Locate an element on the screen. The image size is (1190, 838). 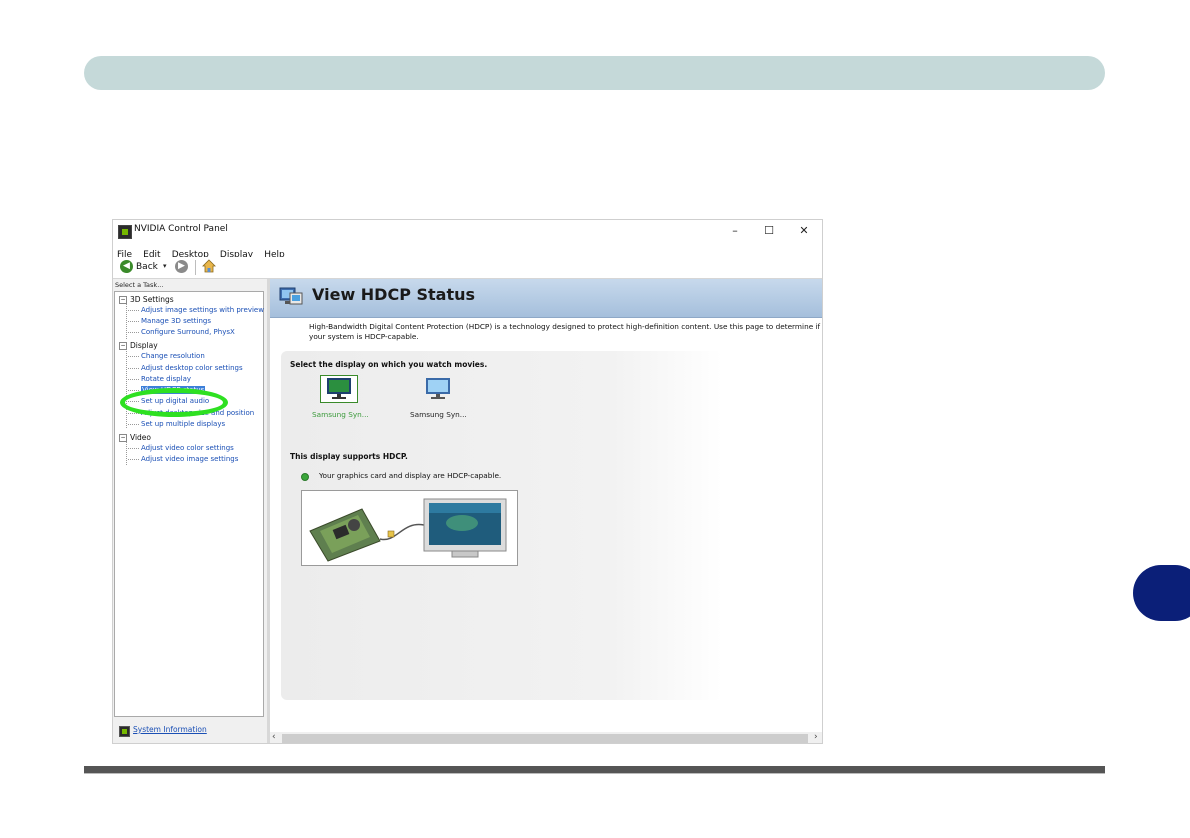
tree-item-set-up-multiple-displays: Set up multiple displays is located at coordinates (176, 424).